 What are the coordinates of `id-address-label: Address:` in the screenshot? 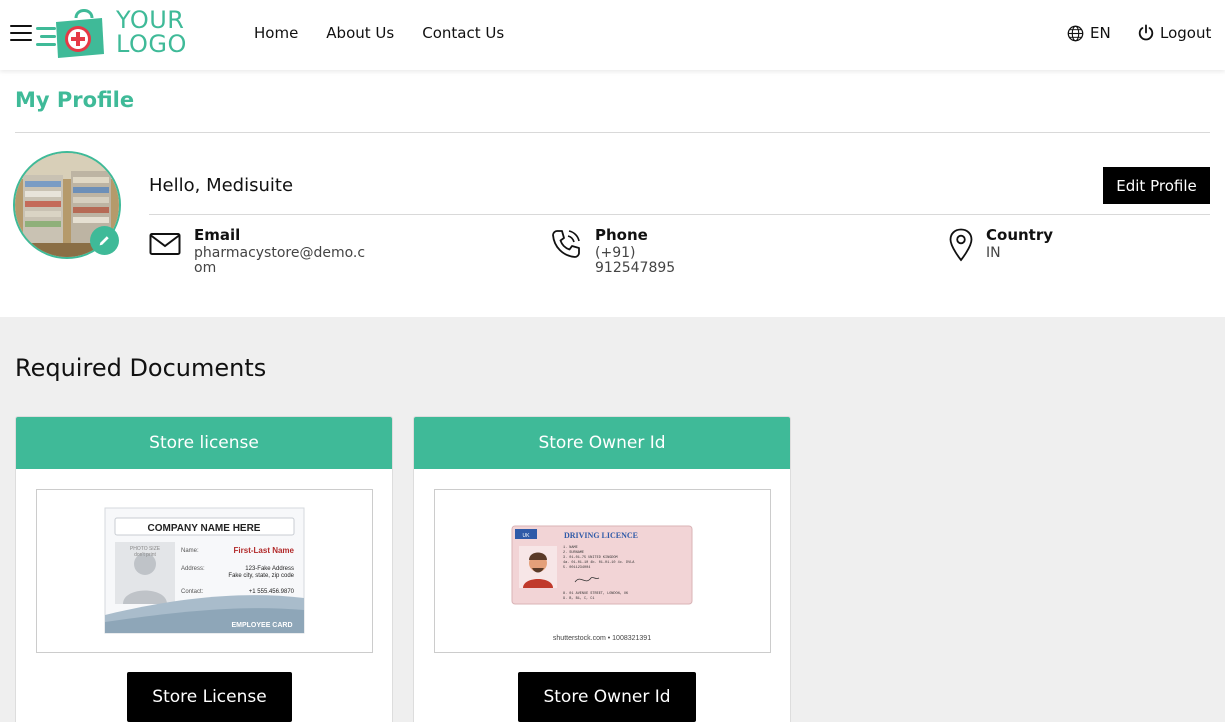 It's located at (193, 569).